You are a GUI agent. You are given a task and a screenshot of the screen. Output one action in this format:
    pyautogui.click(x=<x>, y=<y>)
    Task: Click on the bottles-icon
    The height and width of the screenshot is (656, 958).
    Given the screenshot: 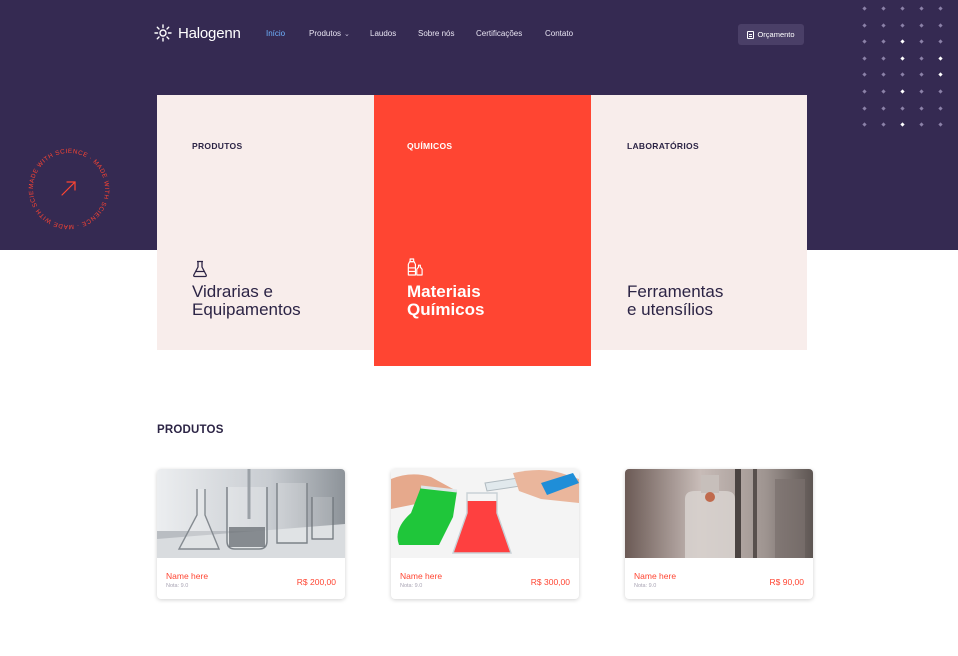 What is the action you would take?
    pyautogui.click(x=415, y=267)
    